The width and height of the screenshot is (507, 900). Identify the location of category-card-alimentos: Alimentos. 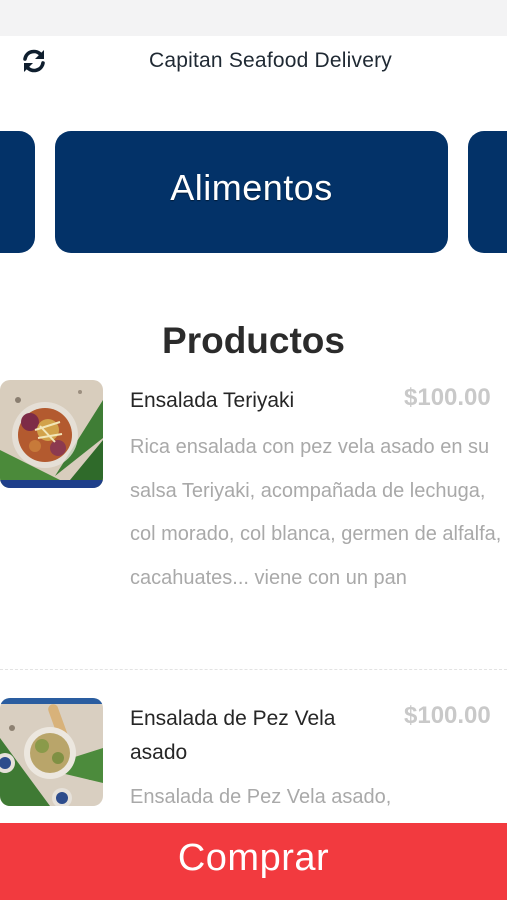
(251, 192).